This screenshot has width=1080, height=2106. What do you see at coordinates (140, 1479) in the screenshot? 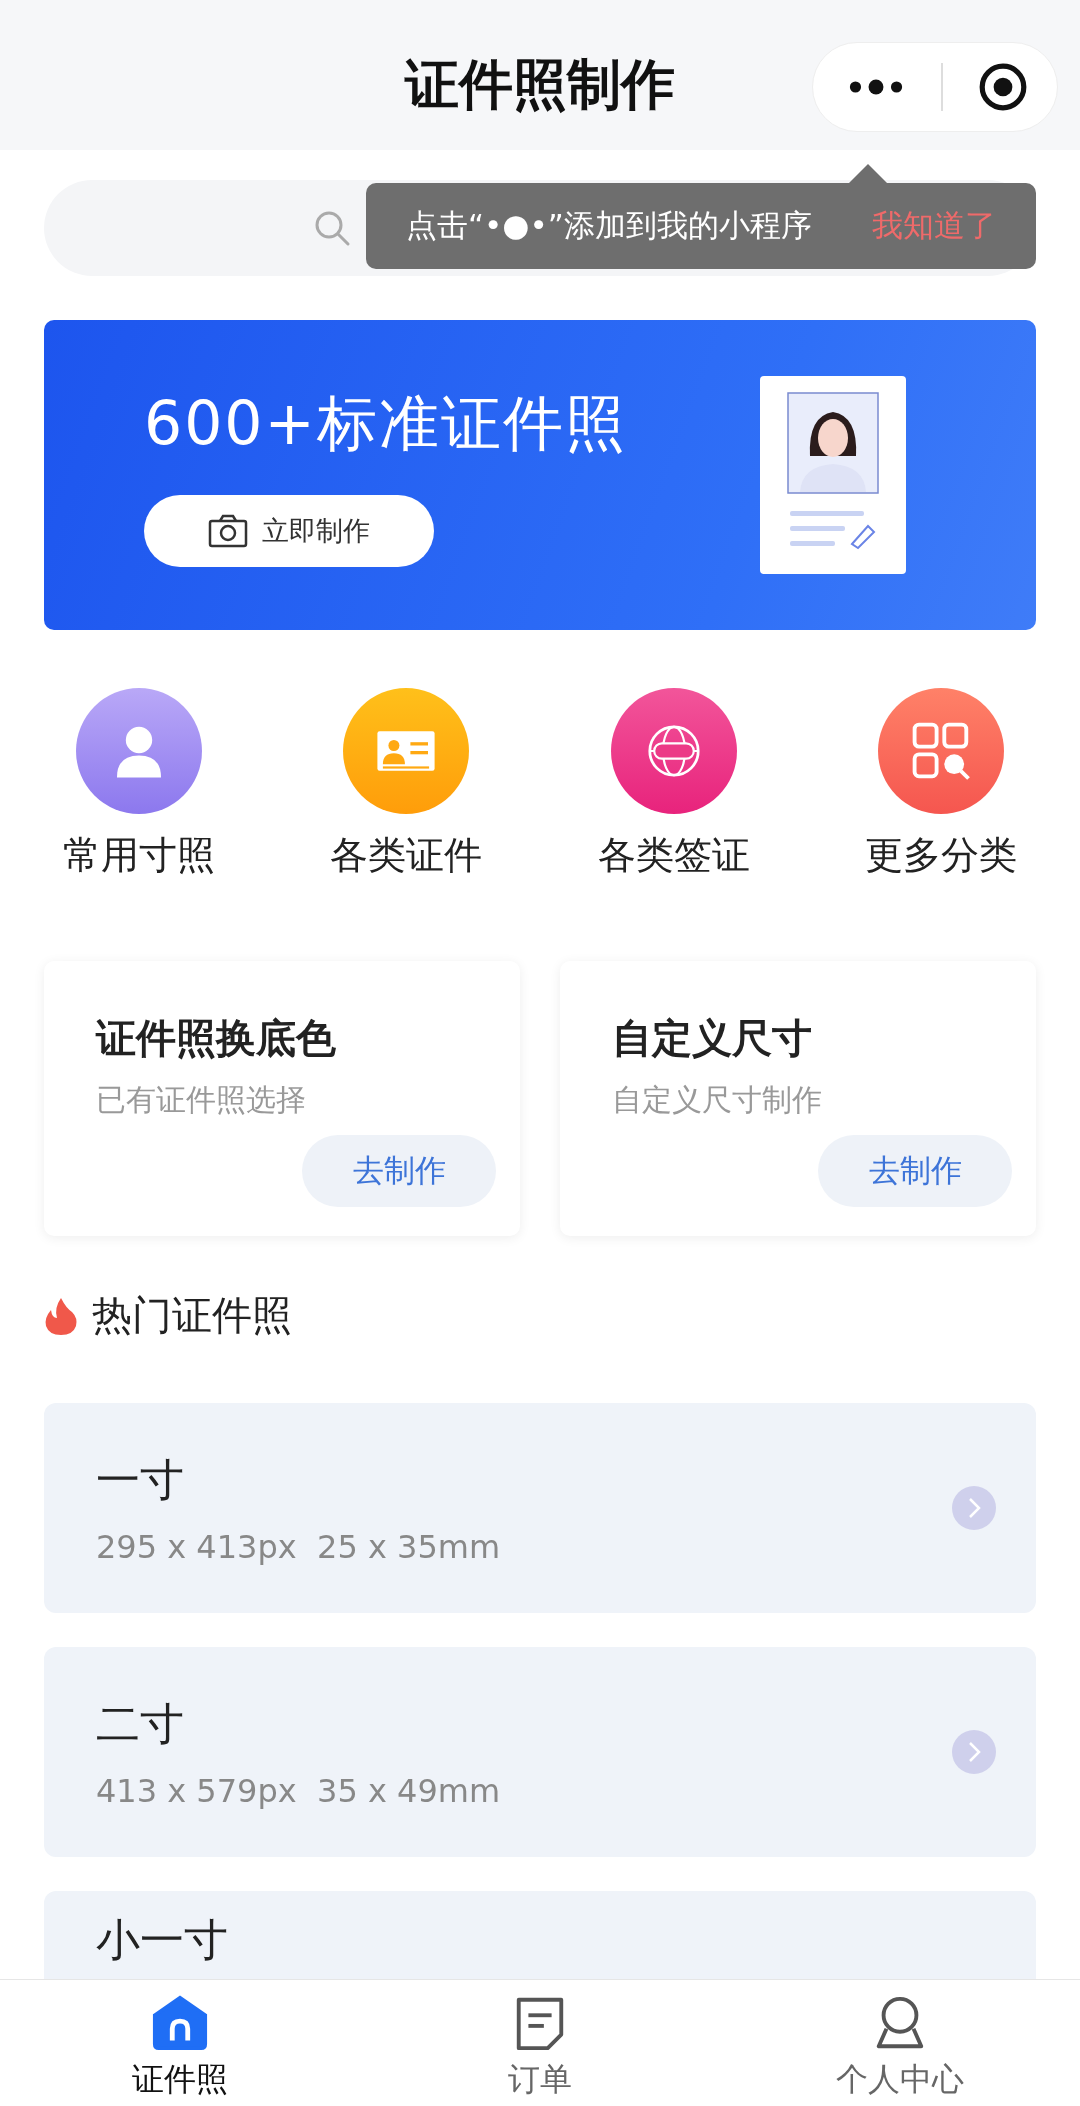
I see `size-name: 一寸` at bounding box center [140, 1479].